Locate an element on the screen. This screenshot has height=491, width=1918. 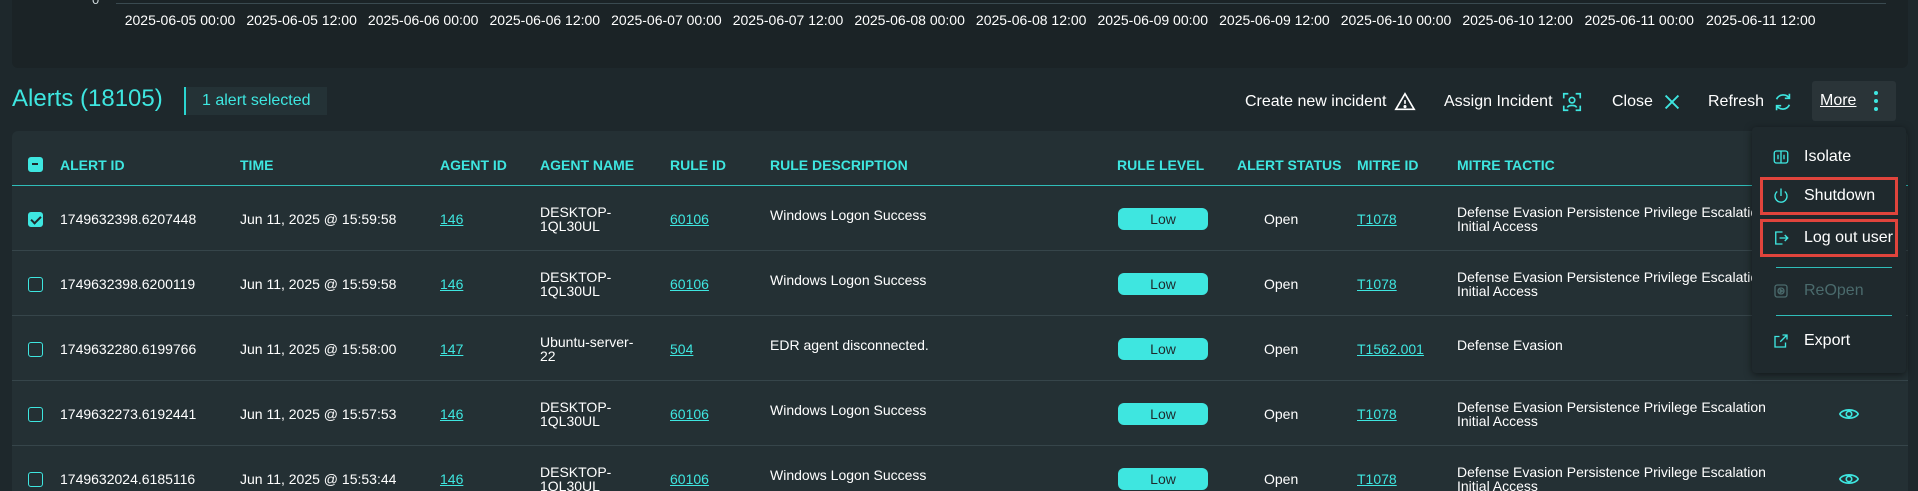
menu-item-reopen: ReOpen is located at coordinates (1829, 291).